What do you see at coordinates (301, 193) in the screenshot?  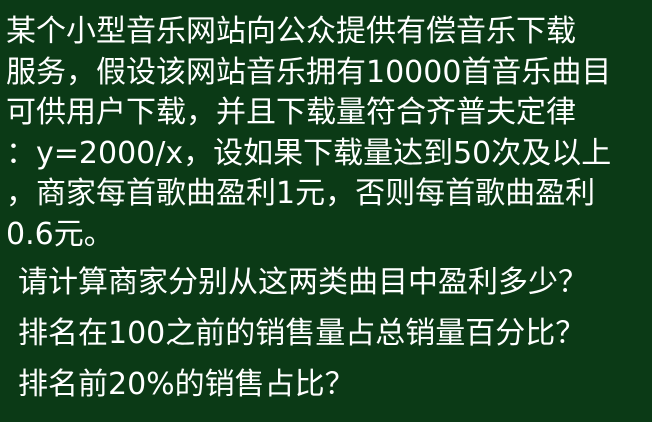 I see `paragraph-line-5: ，商家每首歌曲盈利1元，否则每首歌曲盈利` at bounding box center [301, 193].